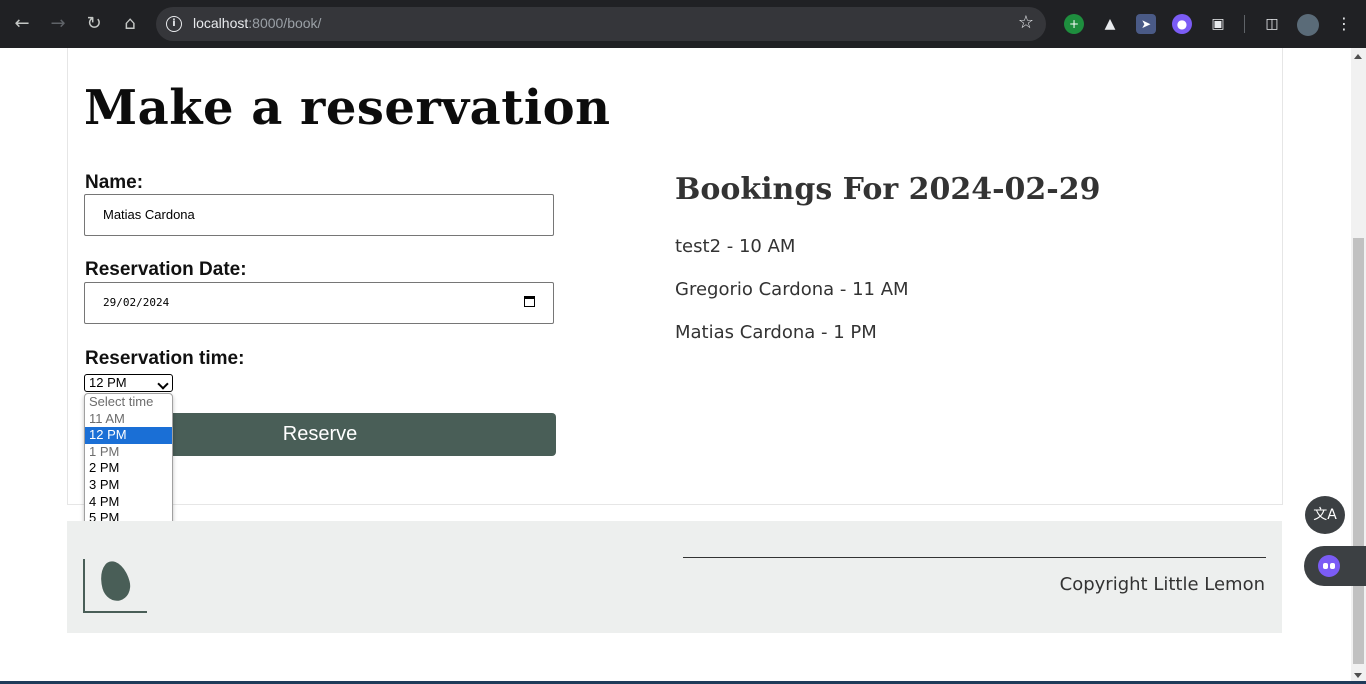 This screenshot has width=1366, height=684. What do you see at coordinates (674, 577) in the screenshot?
I see `site-footer: Copyright Little Lemon` at bounding box center [674, 577].